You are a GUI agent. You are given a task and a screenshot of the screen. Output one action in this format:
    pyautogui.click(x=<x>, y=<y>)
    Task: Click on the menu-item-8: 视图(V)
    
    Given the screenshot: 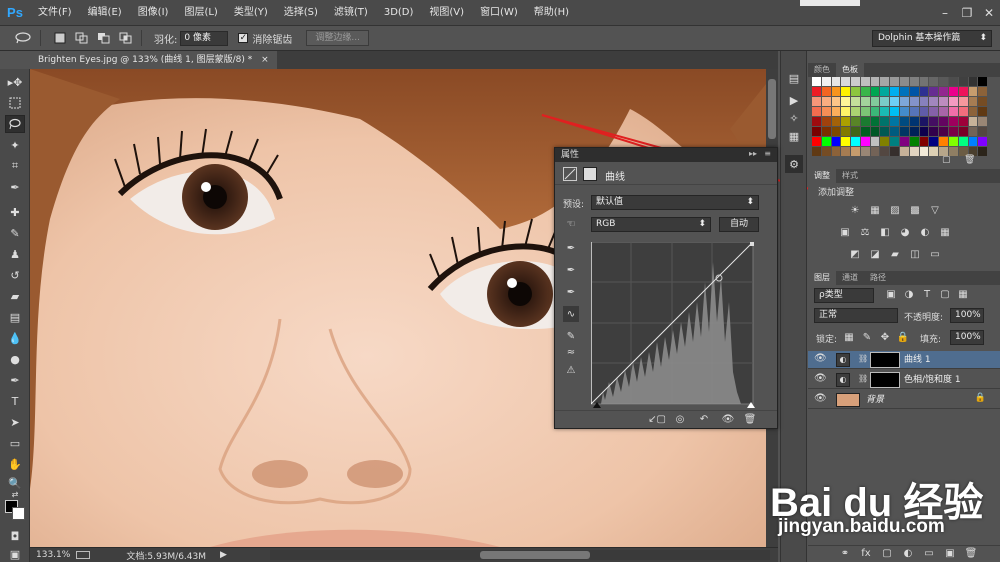 What is the action you would take?
    pyautogui.click(x=446, y=13)
    